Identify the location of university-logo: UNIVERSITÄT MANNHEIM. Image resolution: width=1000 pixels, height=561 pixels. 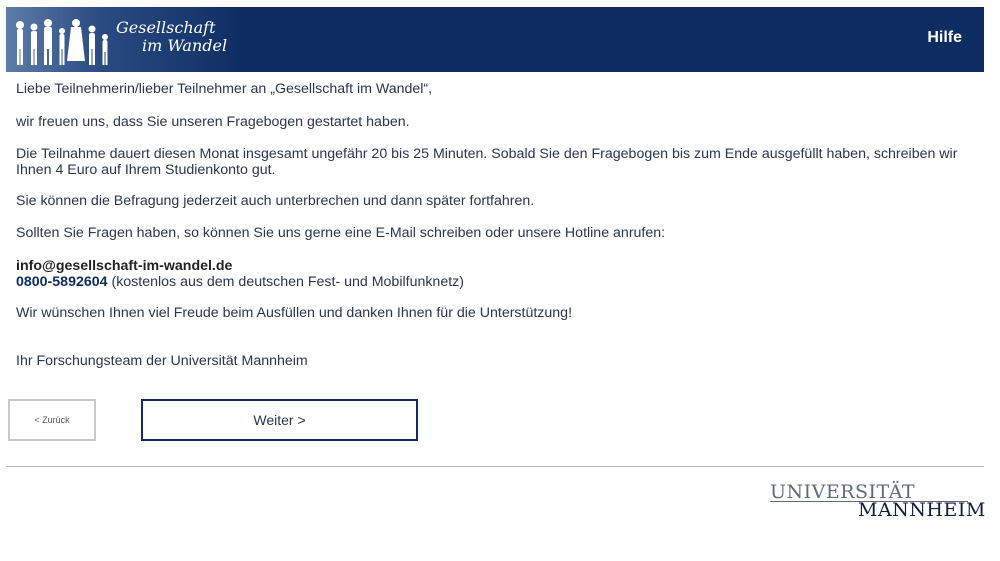
(877, 501).